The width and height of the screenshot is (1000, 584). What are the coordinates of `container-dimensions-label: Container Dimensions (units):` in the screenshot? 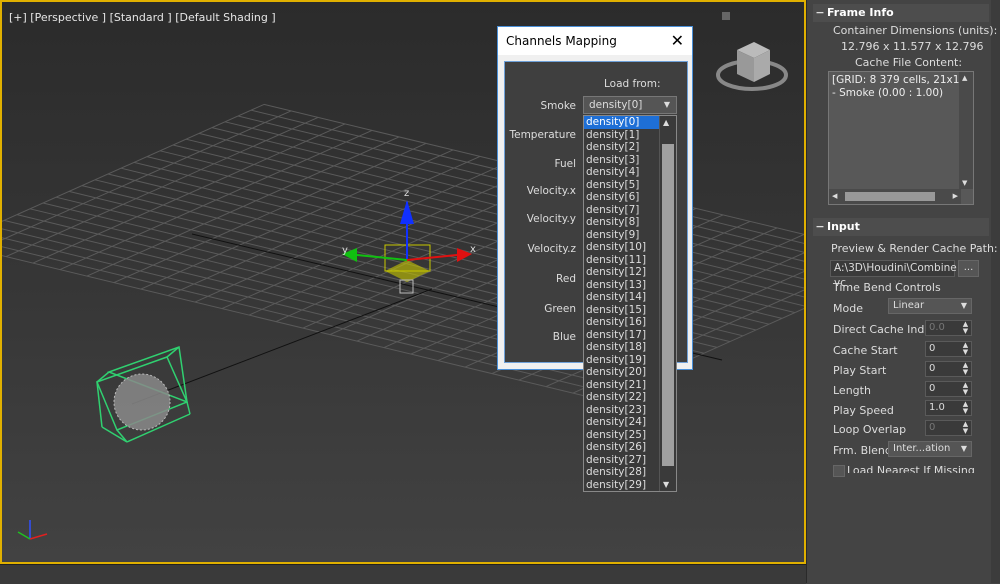 It's located at (915, 30).